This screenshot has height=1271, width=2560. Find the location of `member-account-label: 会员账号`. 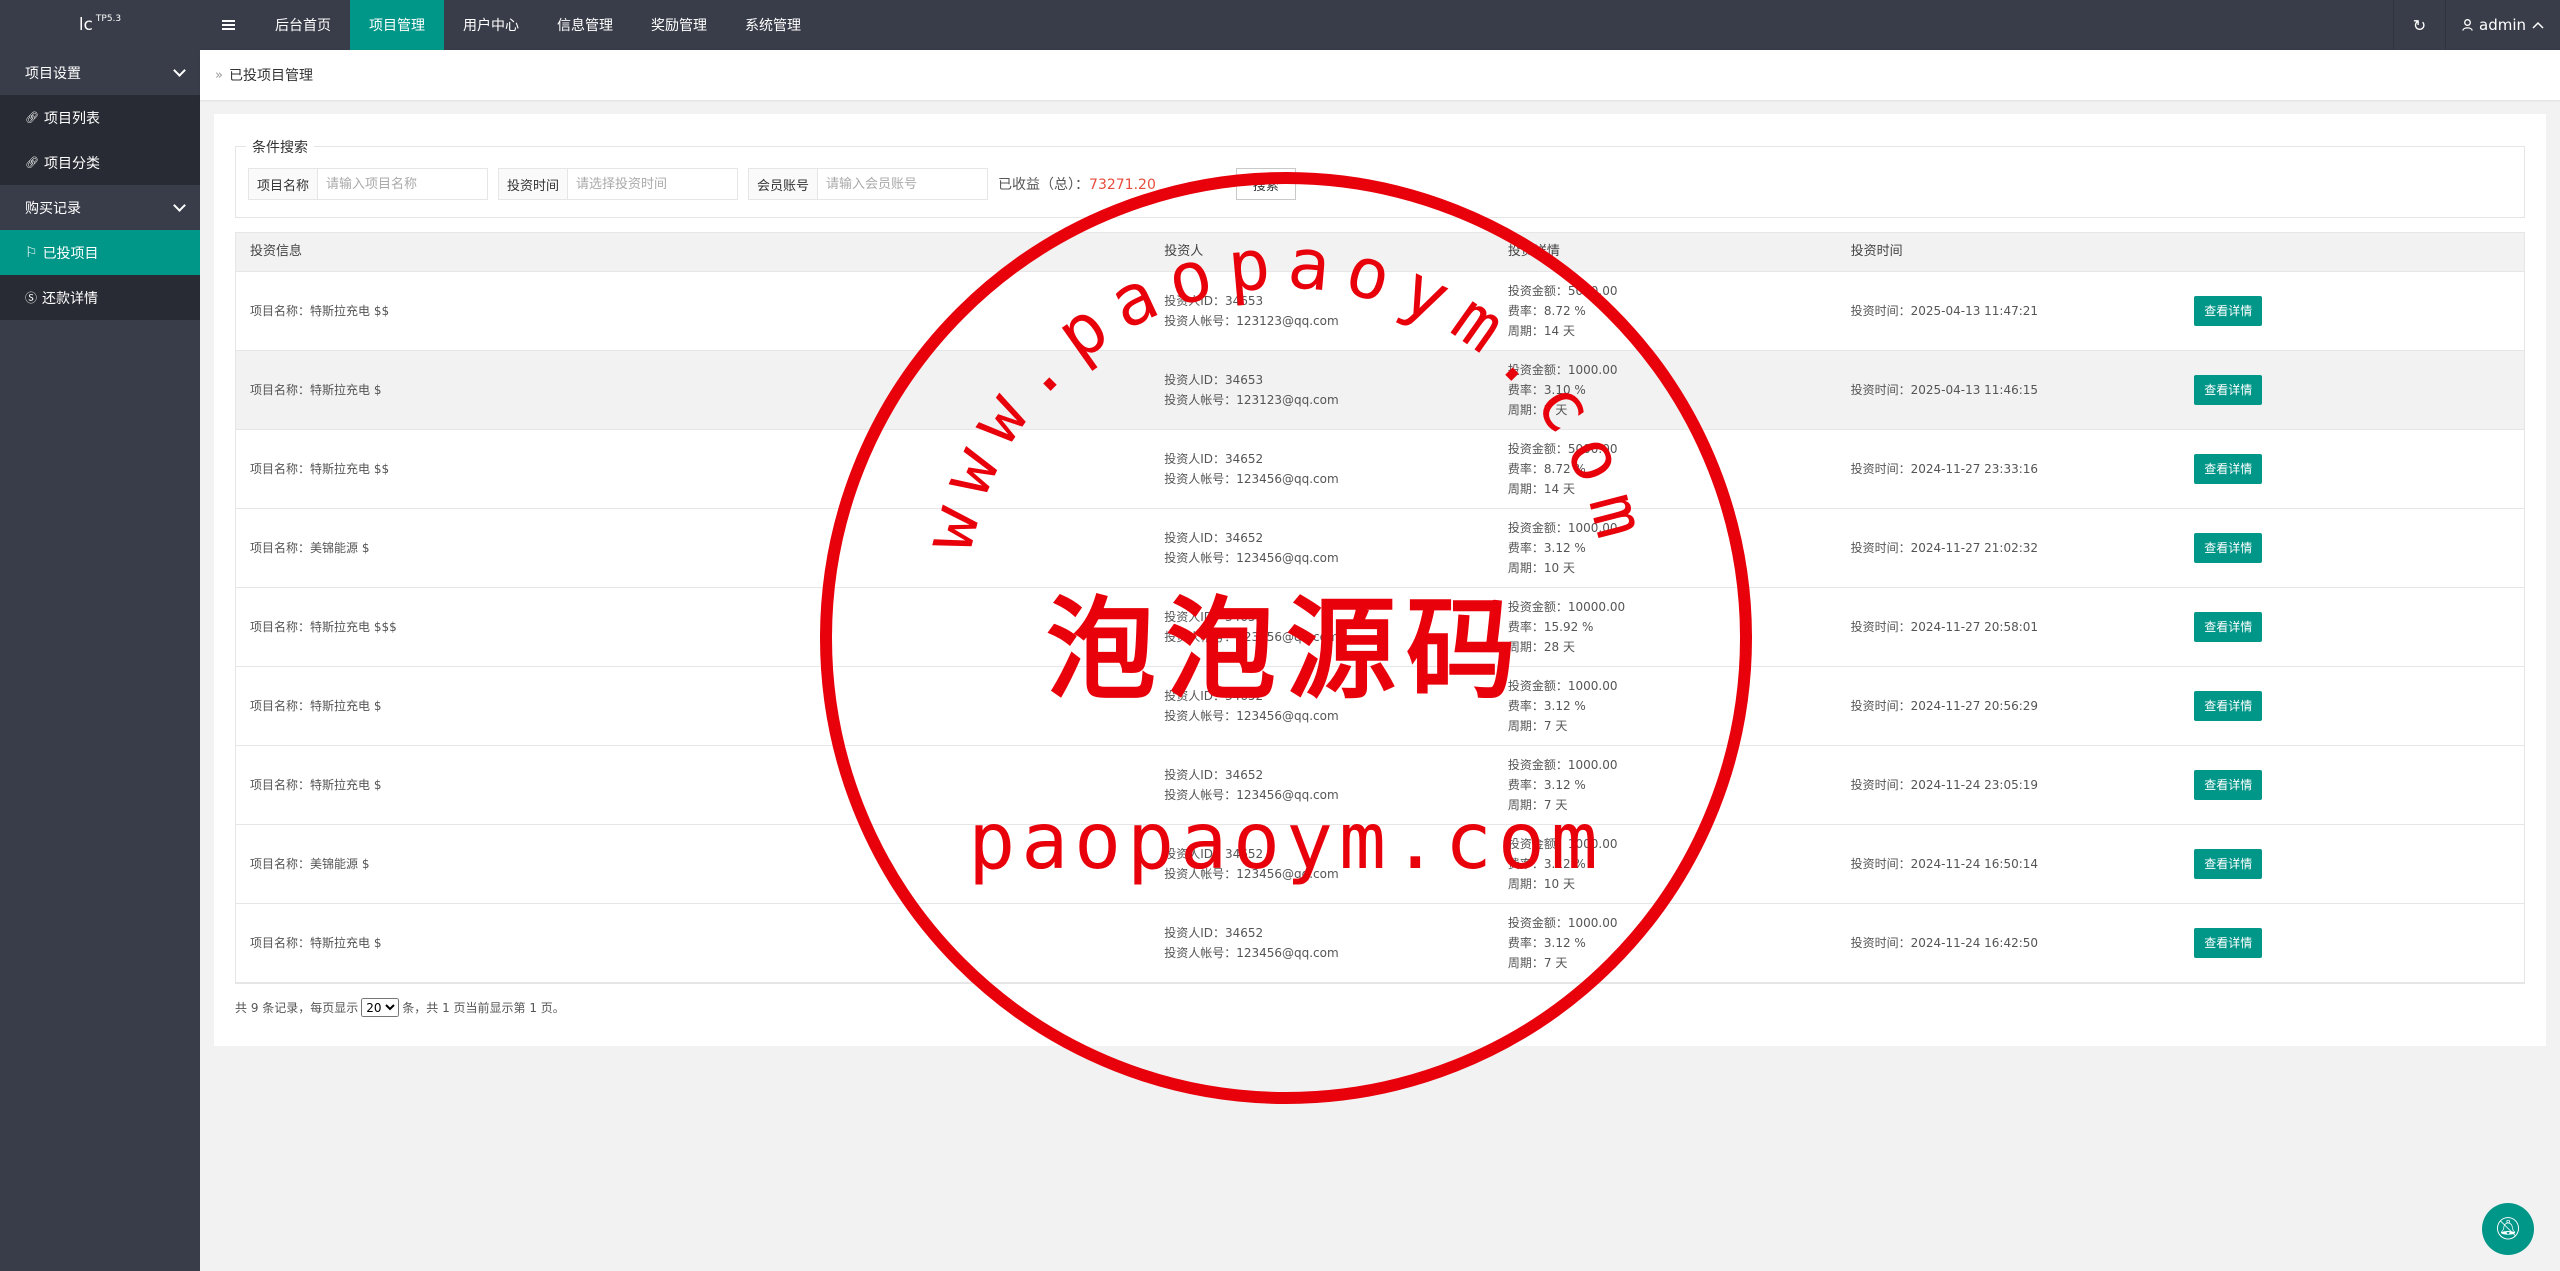

member-account-label: 会员账号 is located at coordinates (783, 184).